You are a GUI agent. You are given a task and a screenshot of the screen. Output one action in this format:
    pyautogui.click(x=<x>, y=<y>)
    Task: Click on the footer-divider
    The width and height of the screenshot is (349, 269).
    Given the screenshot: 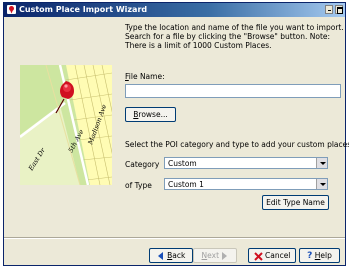 What is the action you would take?
    pyautogui.click(x=174, y=238)
    